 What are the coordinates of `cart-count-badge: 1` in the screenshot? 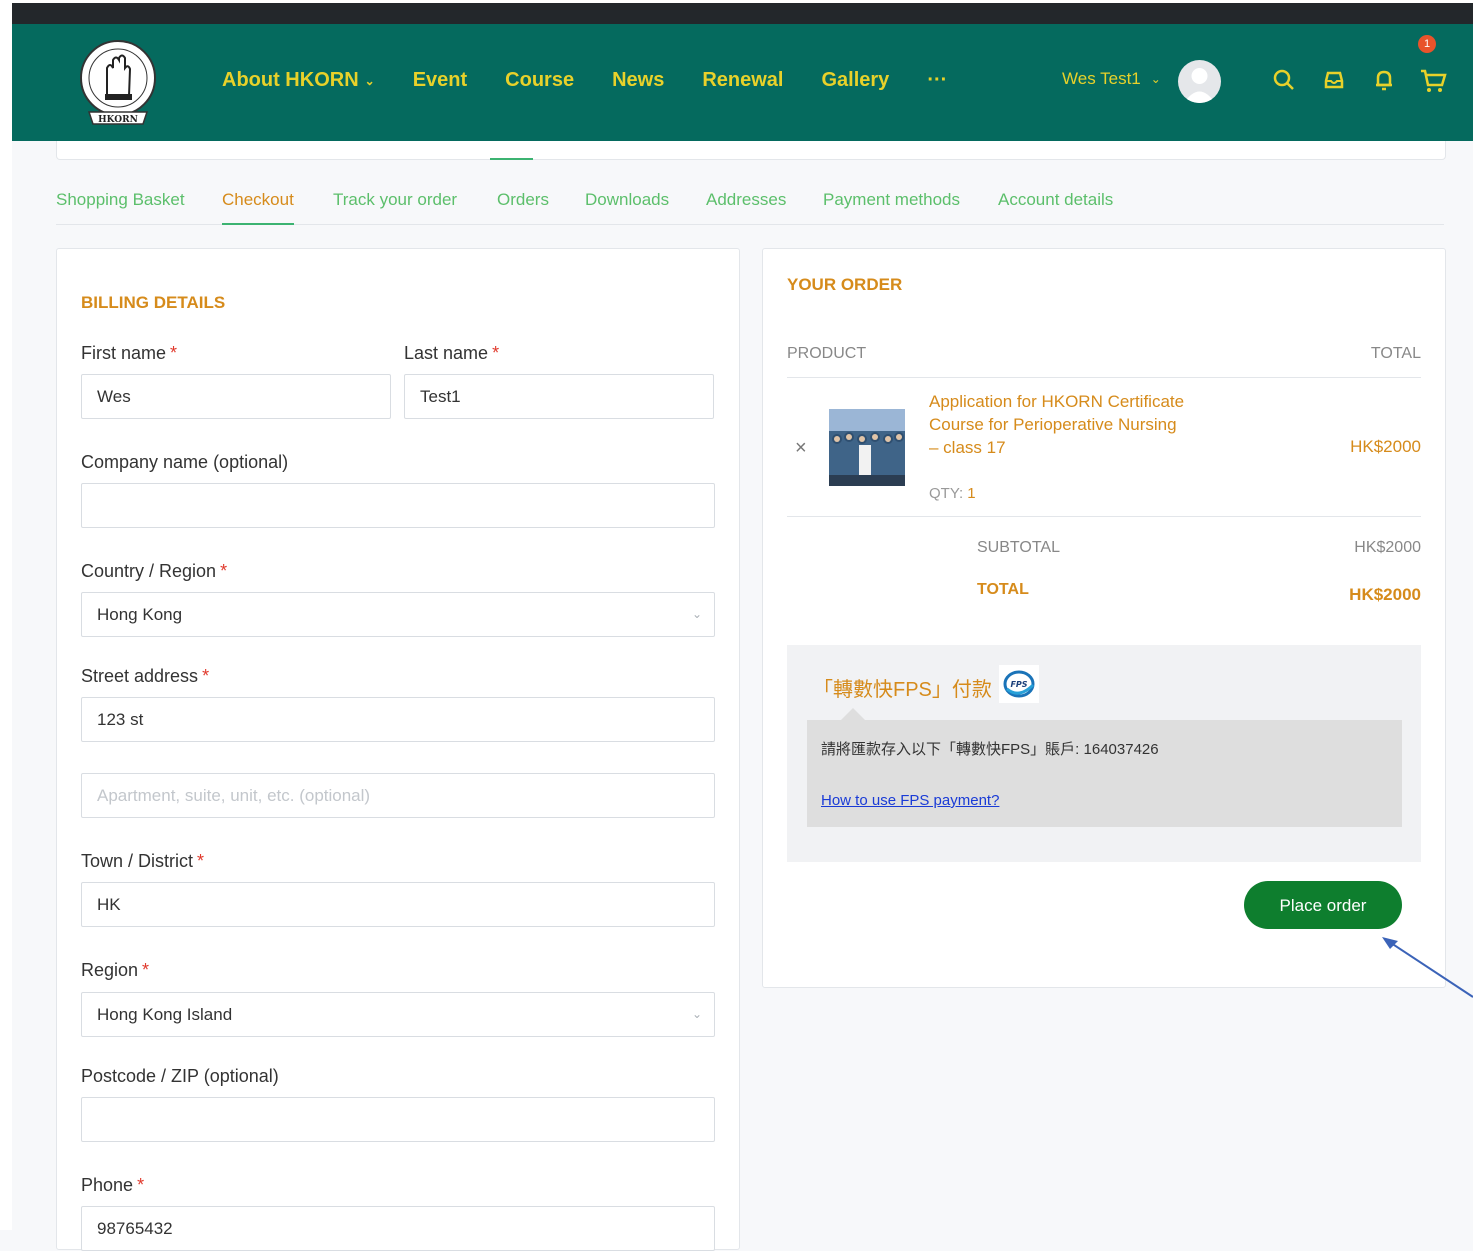 It's located at (1427, 44).